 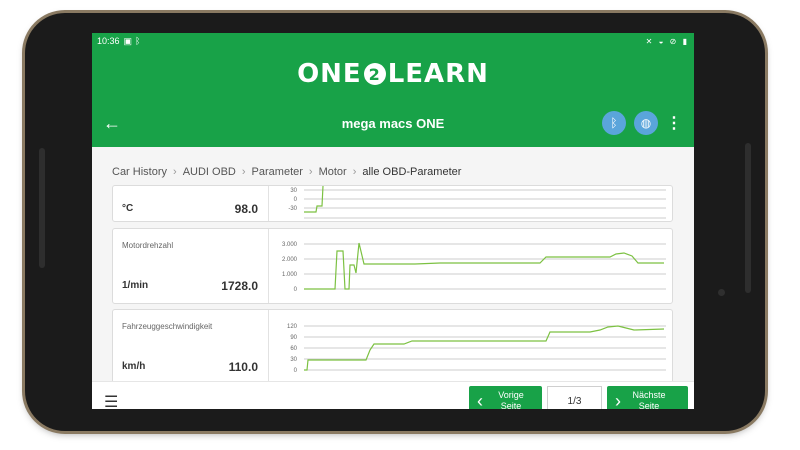 I want to click on breadcrumb-motor: Motor, so click(x=333, y=172).